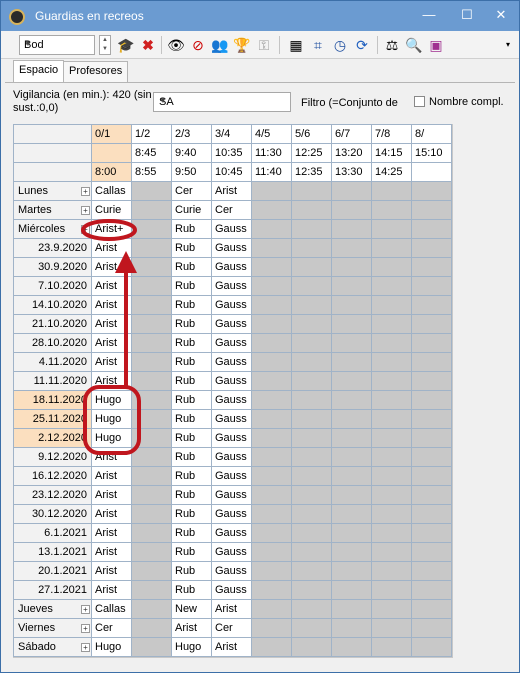 The height and width of the screenshot is (674, 520). What do you see at coordinates (429, 15) in the screenshot?
I see `minimize-button: —` at bounding box center [429, 15].